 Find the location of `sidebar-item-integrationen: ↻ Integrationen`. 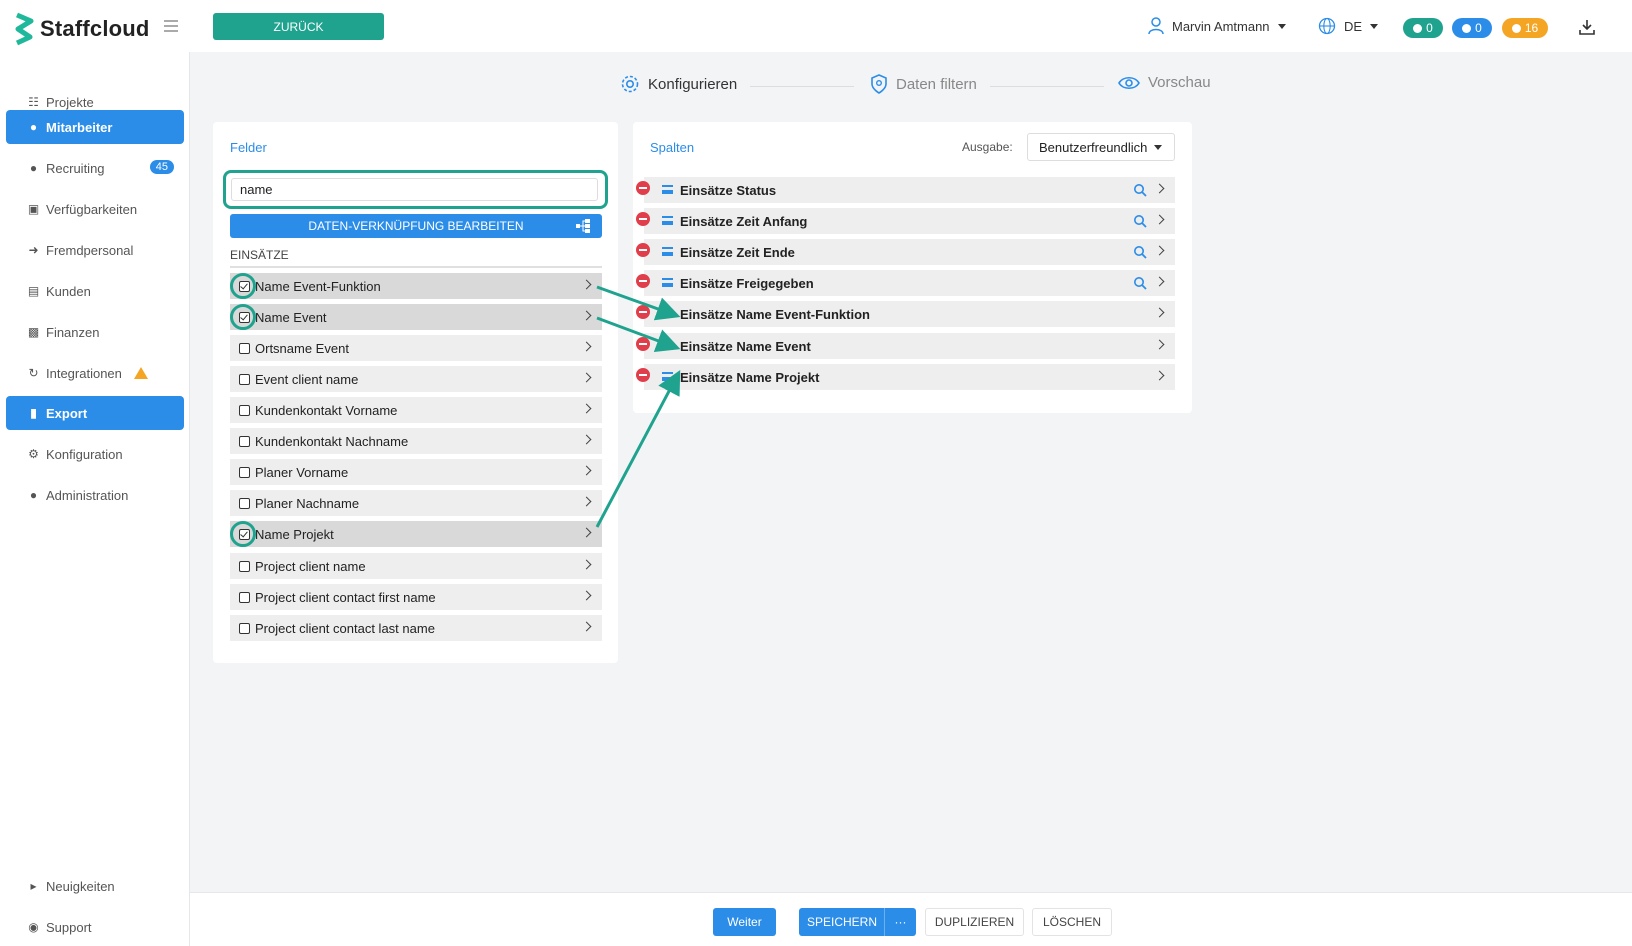

sidebar-item-integrationen: ↻ Integrationen is located at coordinates (95, 373).